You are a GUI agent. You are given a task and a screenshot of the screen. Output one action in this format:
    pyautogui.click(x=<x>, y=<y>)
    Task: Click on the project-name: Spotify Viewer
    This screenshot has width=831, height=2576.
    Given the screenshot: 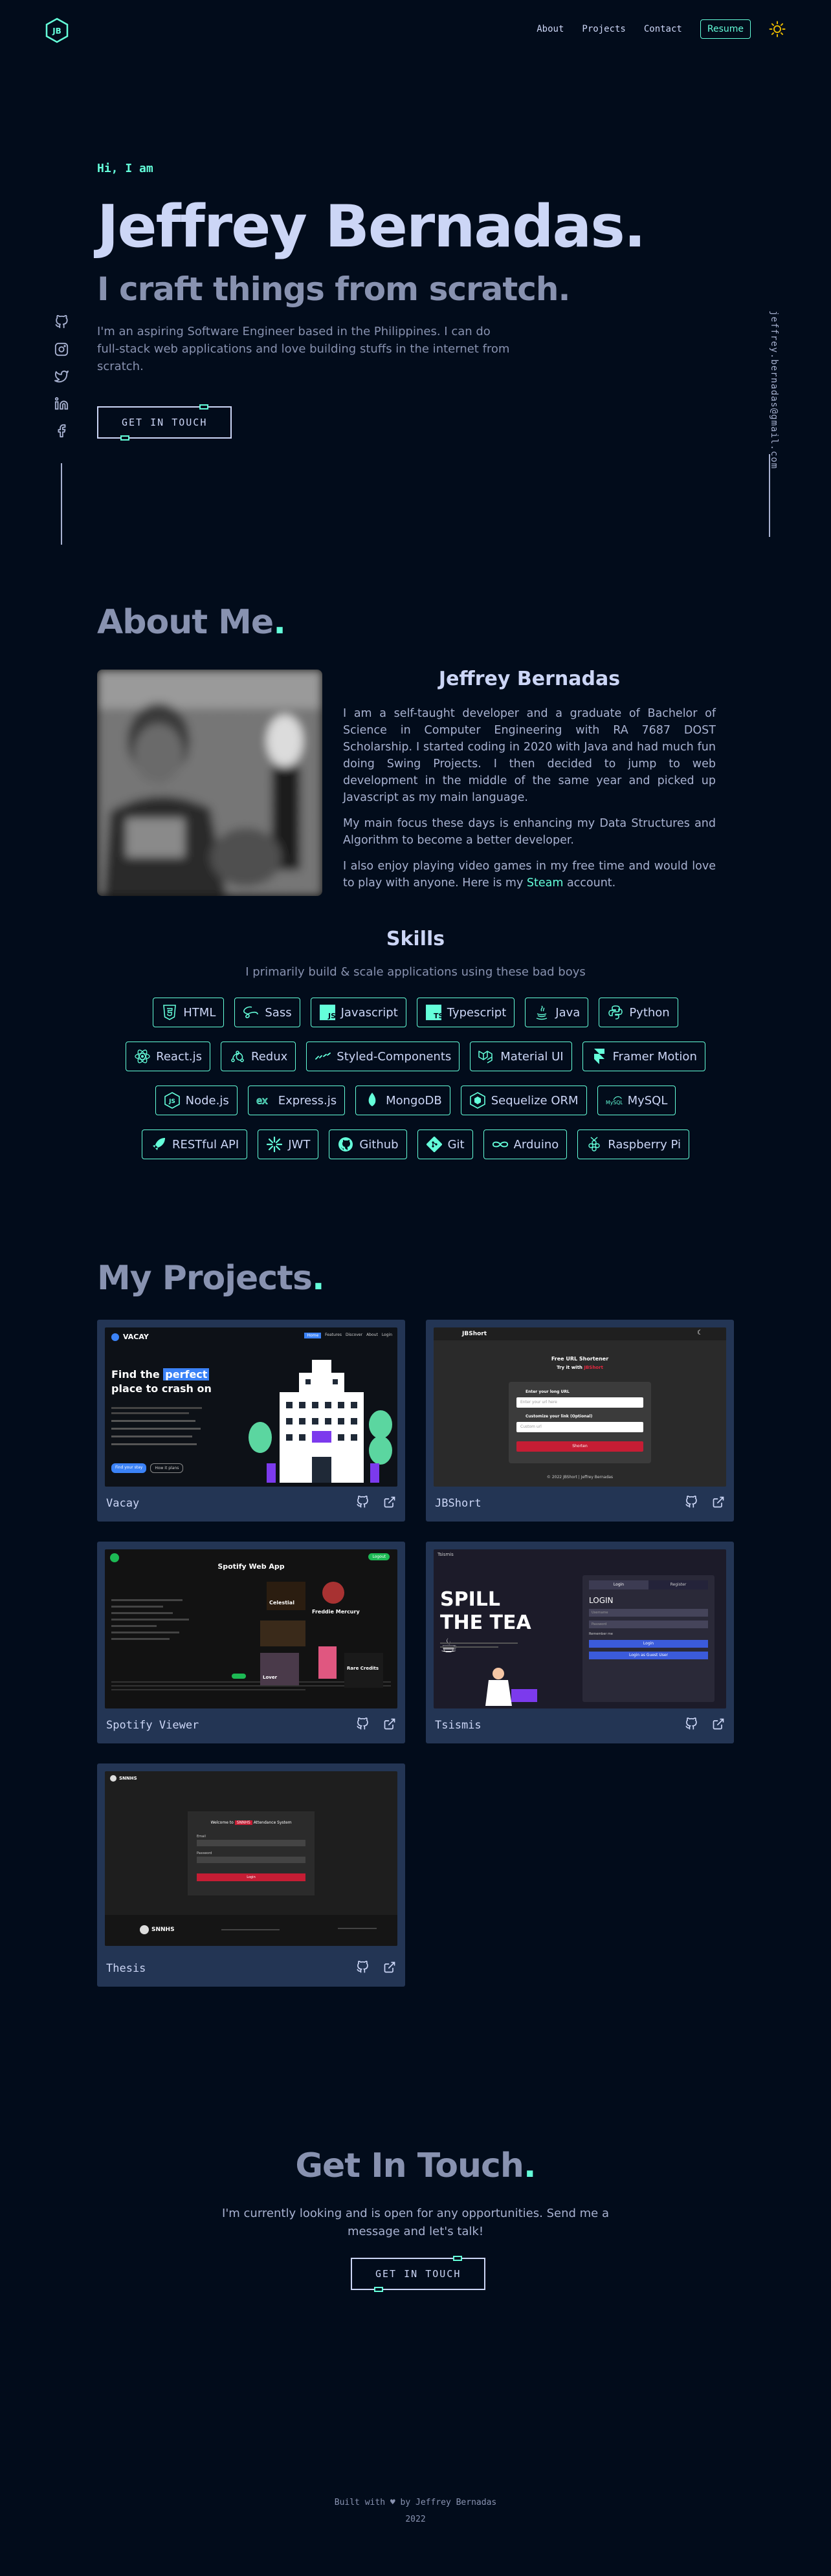 What is the action you would take?
    pyautogui.click(x=152, y=1725)
    